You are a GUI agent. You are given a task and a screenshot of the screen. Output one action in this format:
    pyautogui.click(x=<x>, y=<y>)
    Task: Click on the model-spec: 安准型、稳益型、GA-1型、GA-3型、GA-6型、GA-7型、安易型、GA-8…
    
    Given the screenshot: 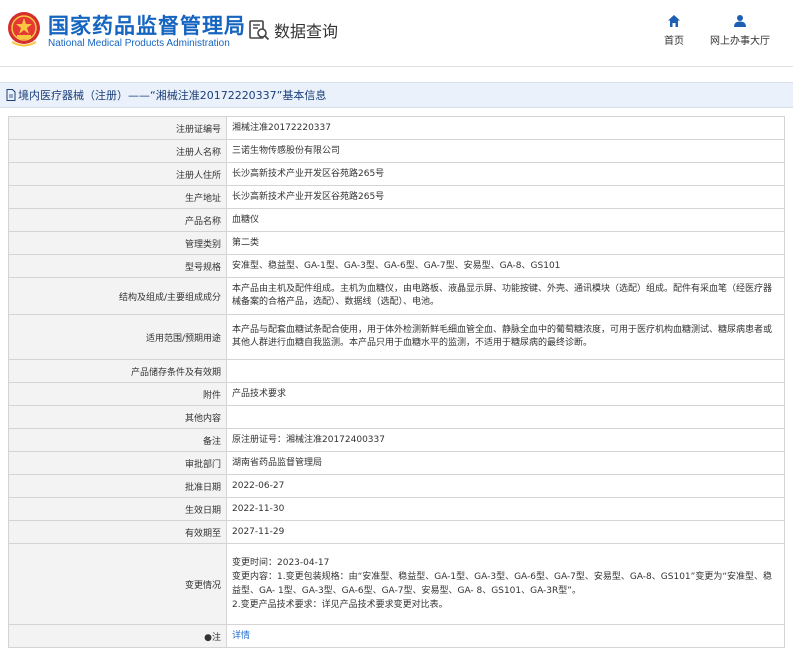 What is the action you would take?
    pyautogui.click(x=505, y=266)
    